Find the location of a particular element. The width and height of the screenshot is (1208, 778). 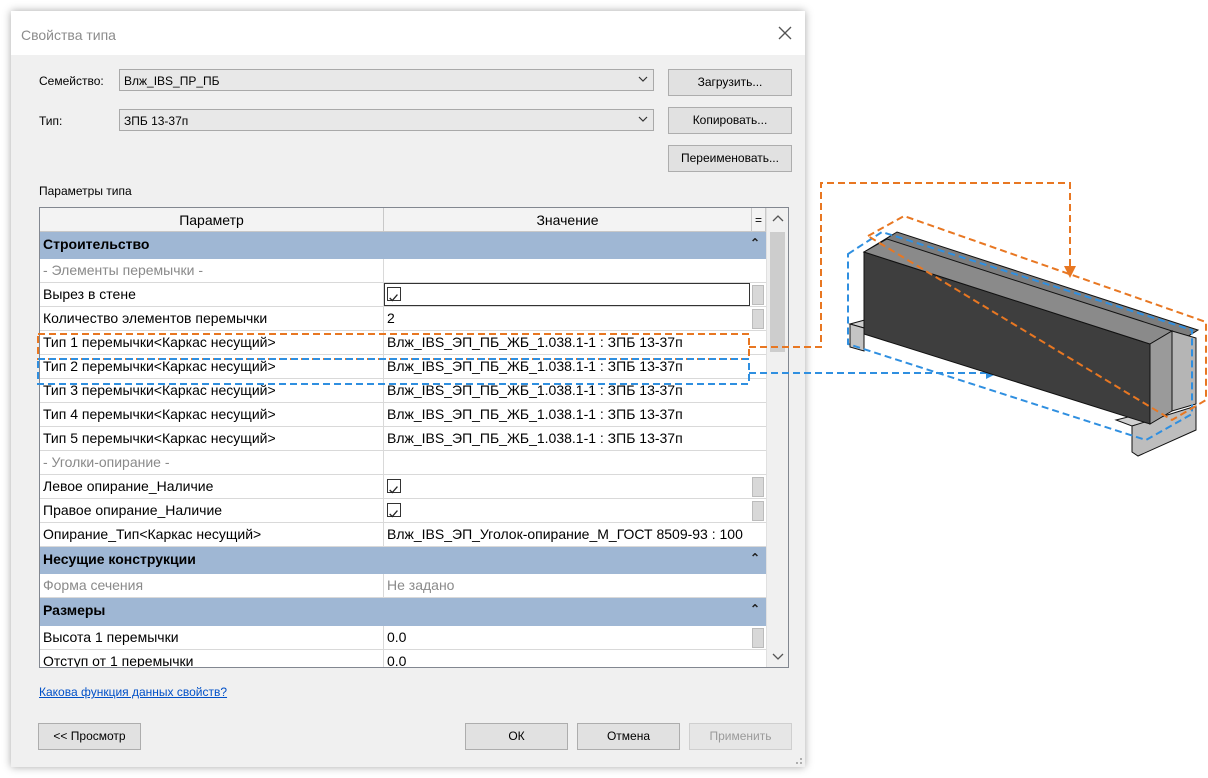

highlight-type1 is located at coordinates (393, 346).